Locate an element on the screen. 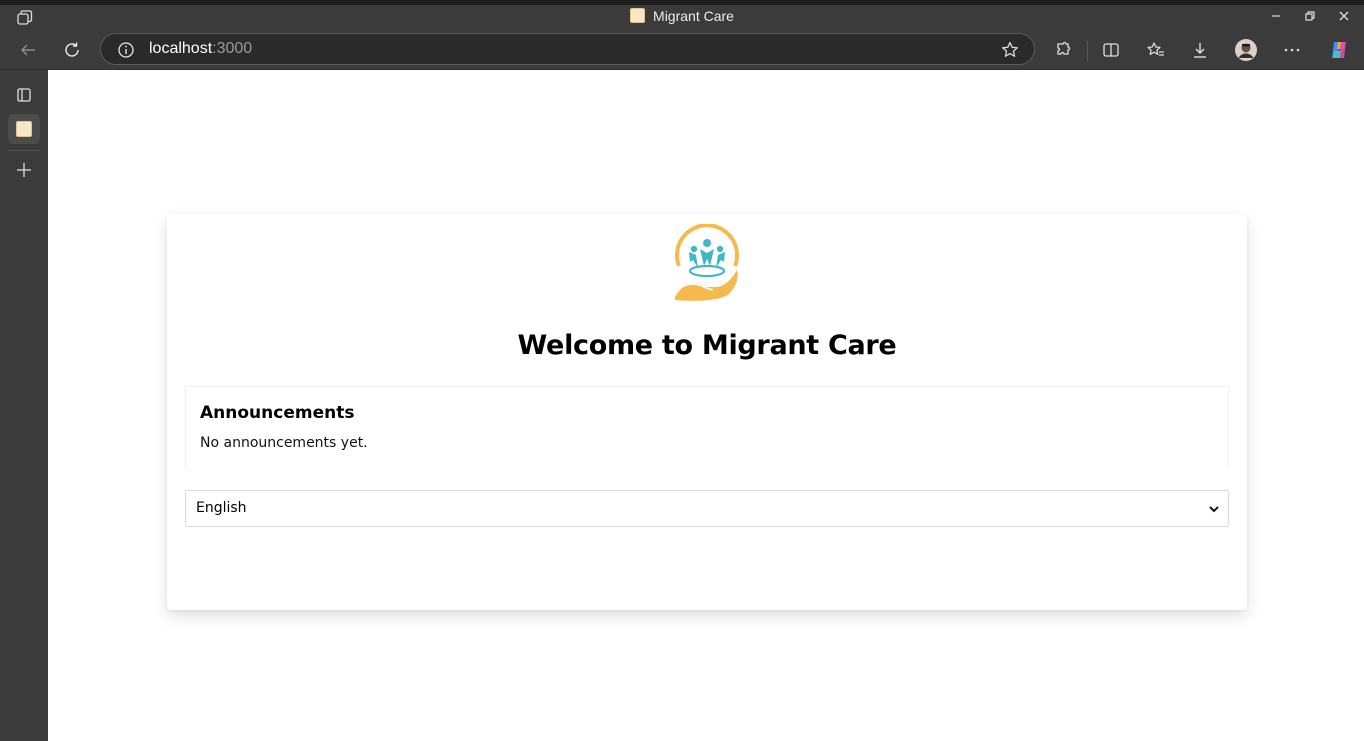 This screenshot has width=1364, height=741. close-icon is located at coordinates (1344, 16).